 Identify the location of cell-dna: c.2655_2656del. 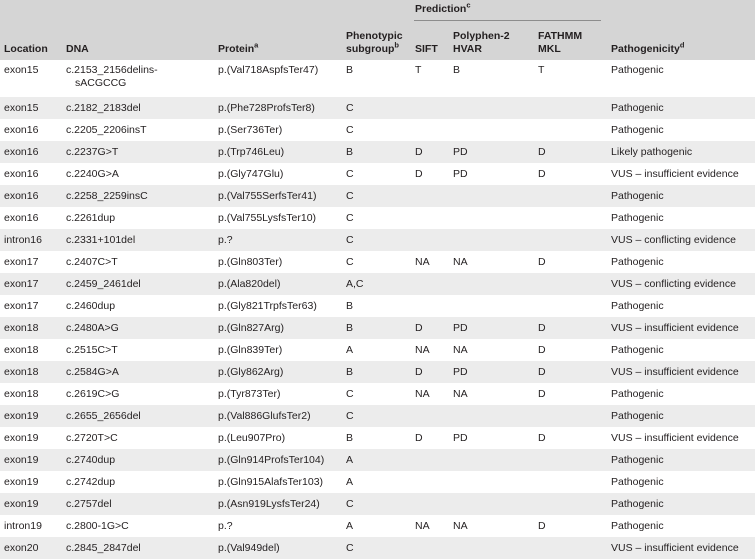
(138, 416).